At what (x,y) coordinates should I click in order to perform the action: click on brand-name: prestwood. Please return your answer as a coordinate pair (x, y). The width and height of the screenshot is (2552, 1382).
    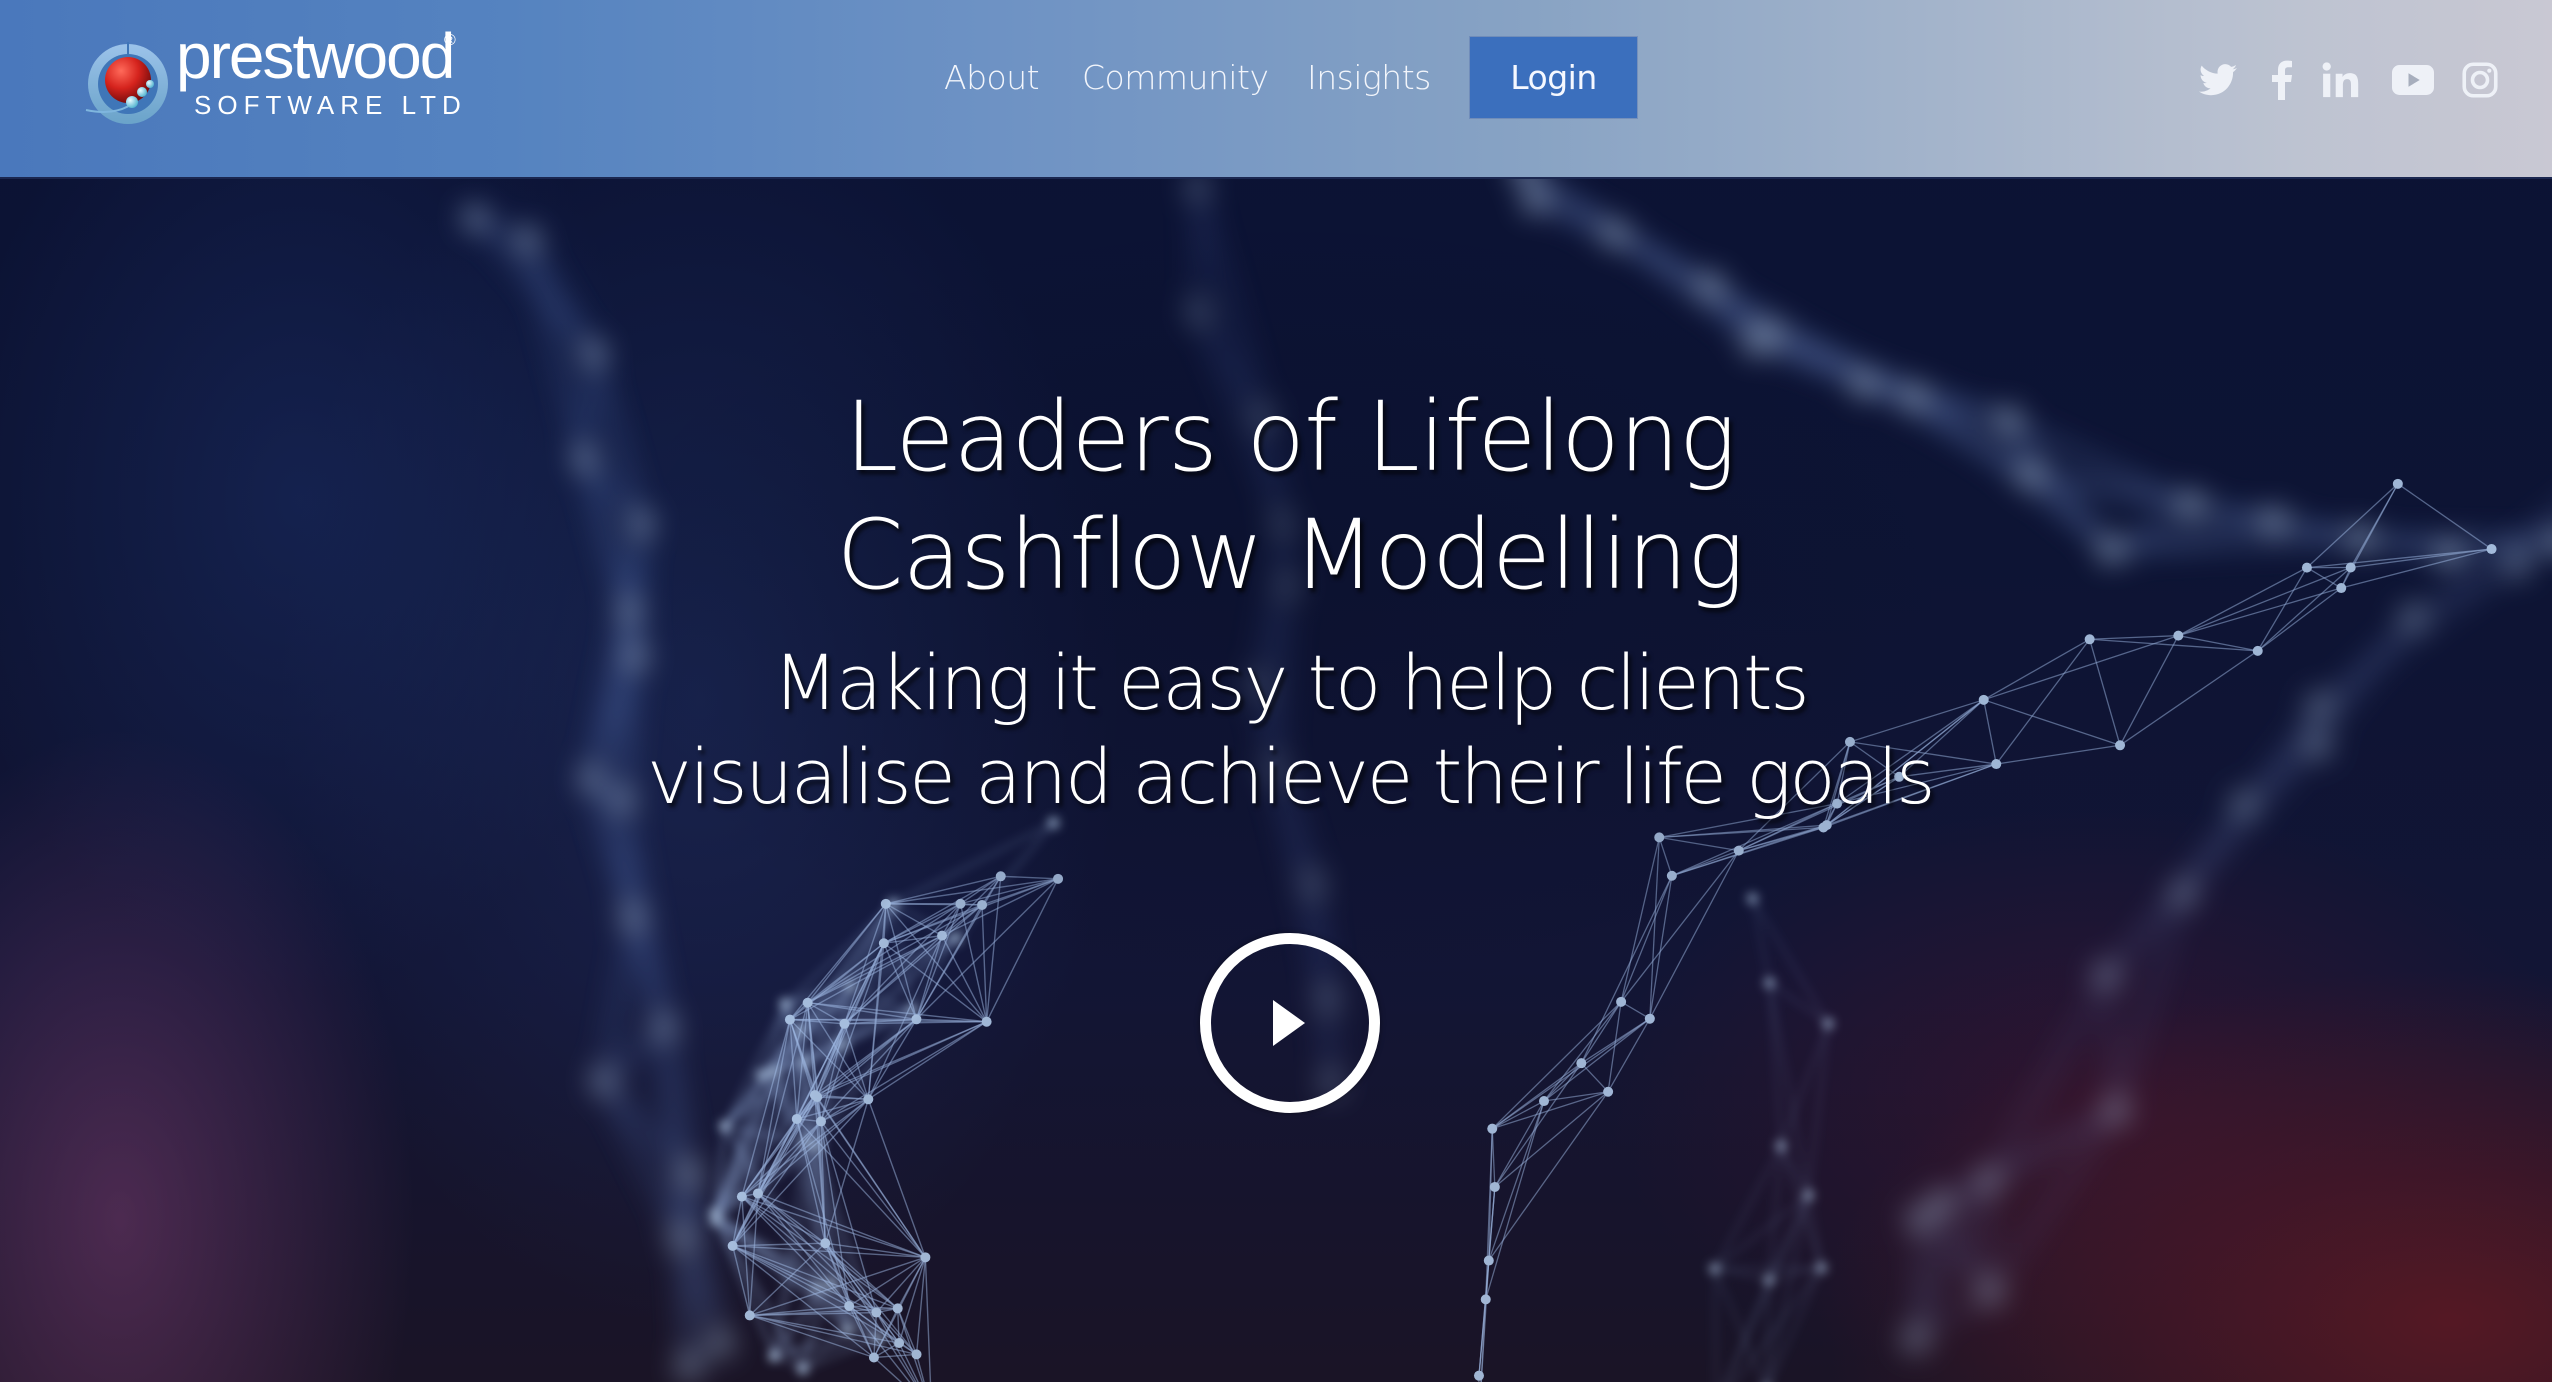
    Looking at the image, I should click on (315, 56).